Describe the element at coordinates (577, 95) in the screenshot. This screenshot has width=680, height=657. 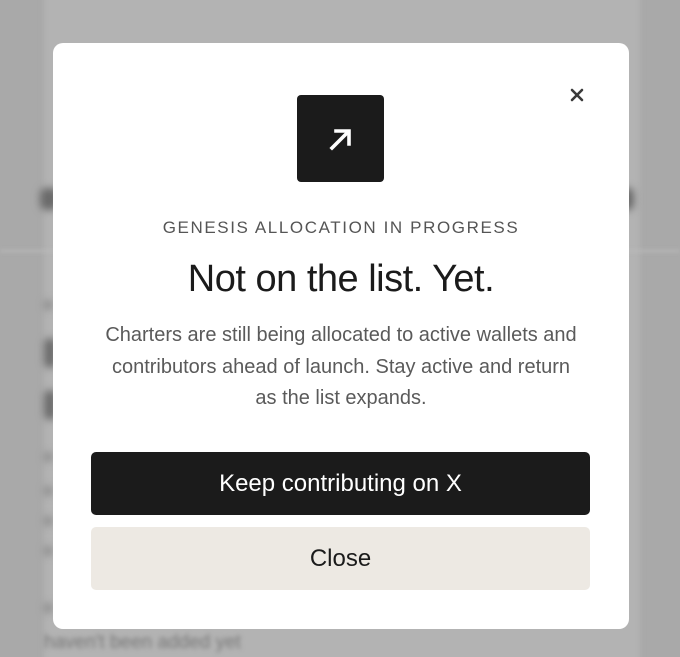
I see `close-icon` at that location.